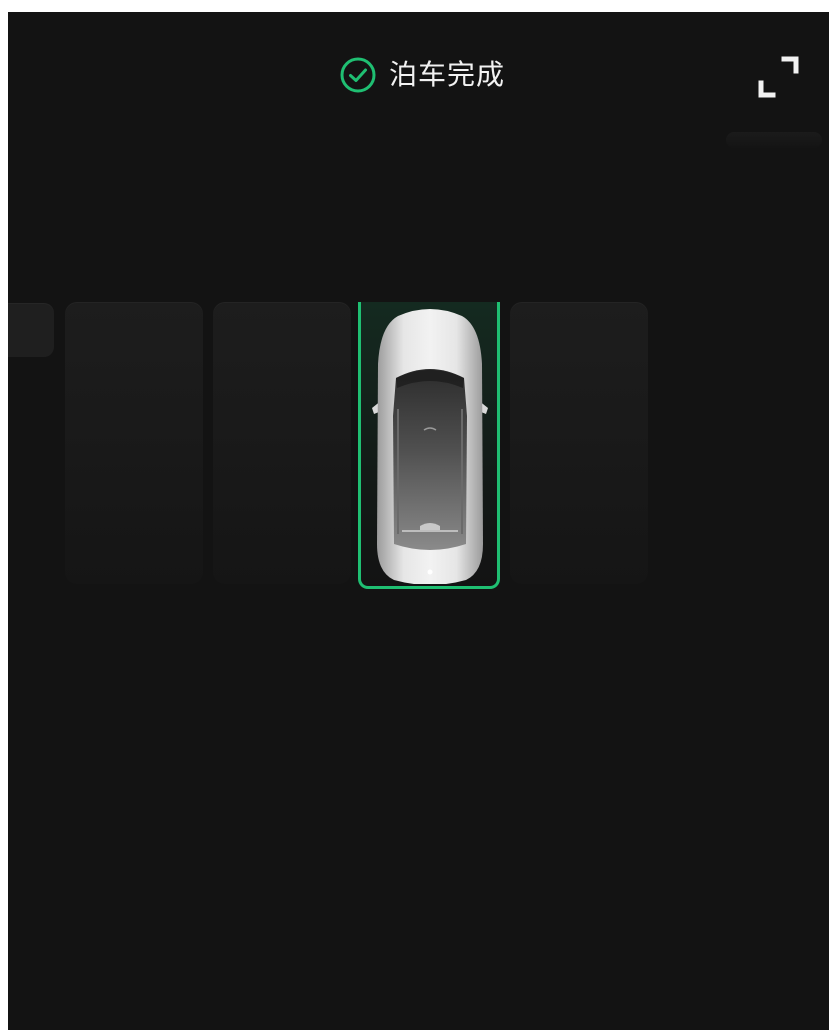 Image resolution: width=829 pixels, height=1030 pixels. Describe the element at coordinates (358, 75) in the screenshot. I see `check-circle-icon` at that location.